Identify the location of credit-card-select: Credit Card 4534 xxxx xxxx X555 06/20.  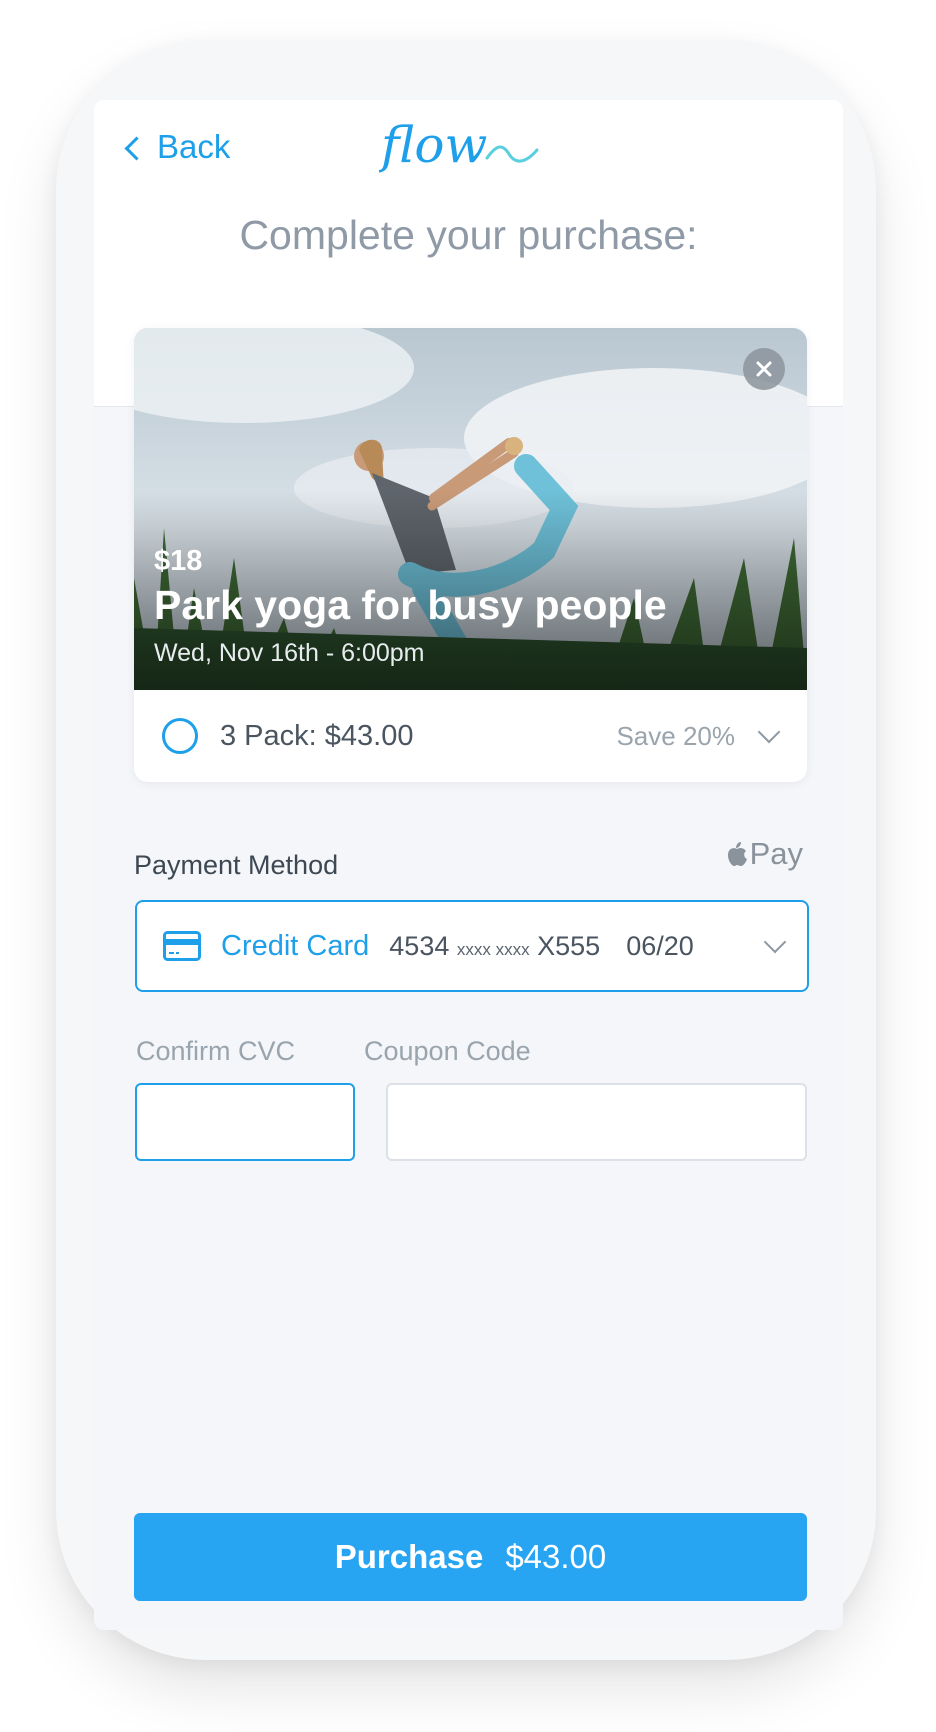
(472, 946).